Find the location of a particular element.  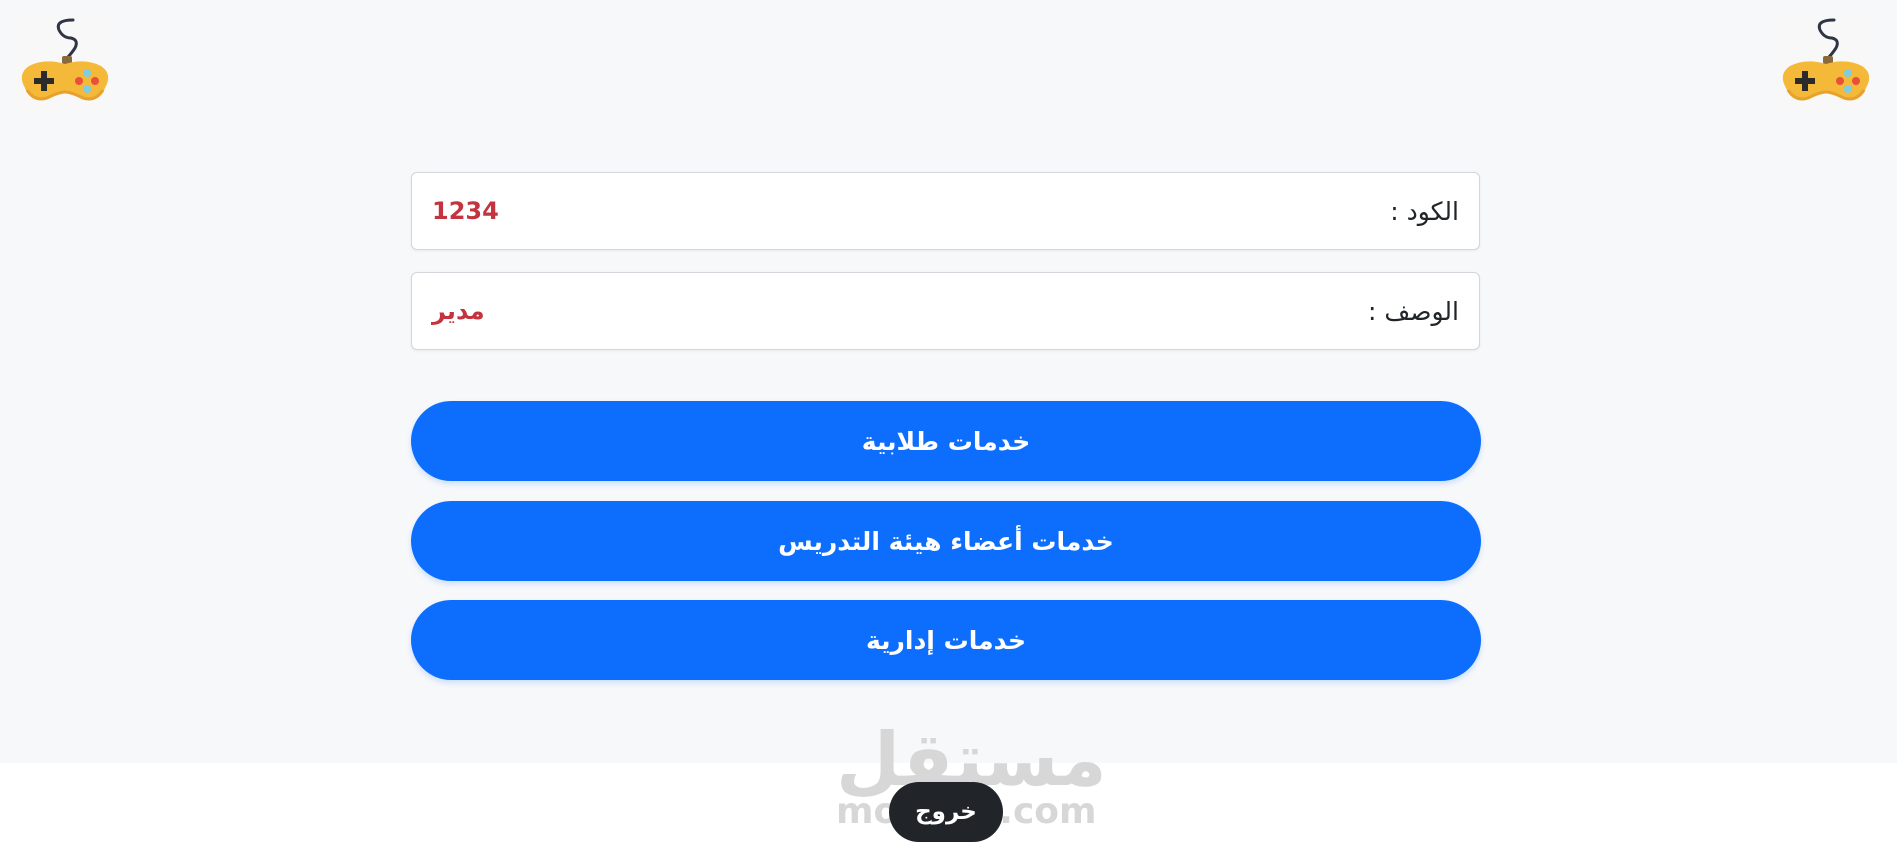

student-services-button: خدمات طلابية is located at coordinates (946, 441).